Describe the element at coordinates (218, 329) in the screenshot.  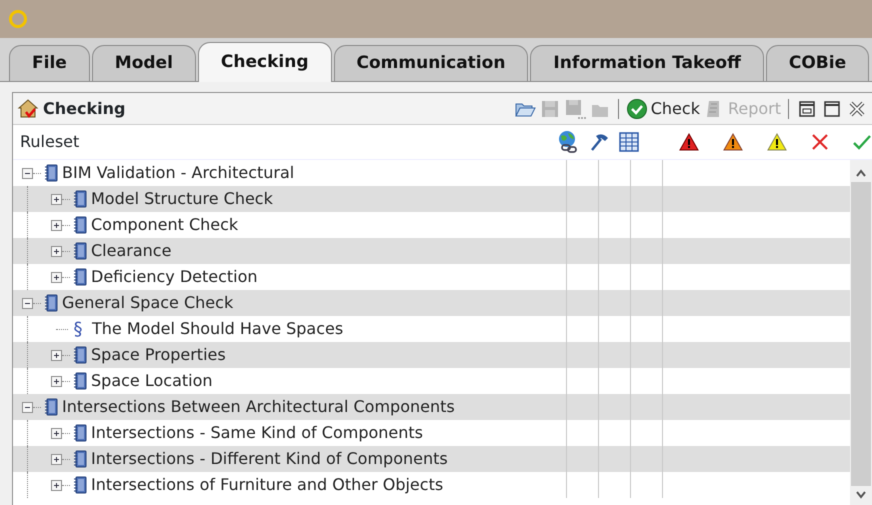
I see `tree-item: The Model Should Have Spaces` at that location.